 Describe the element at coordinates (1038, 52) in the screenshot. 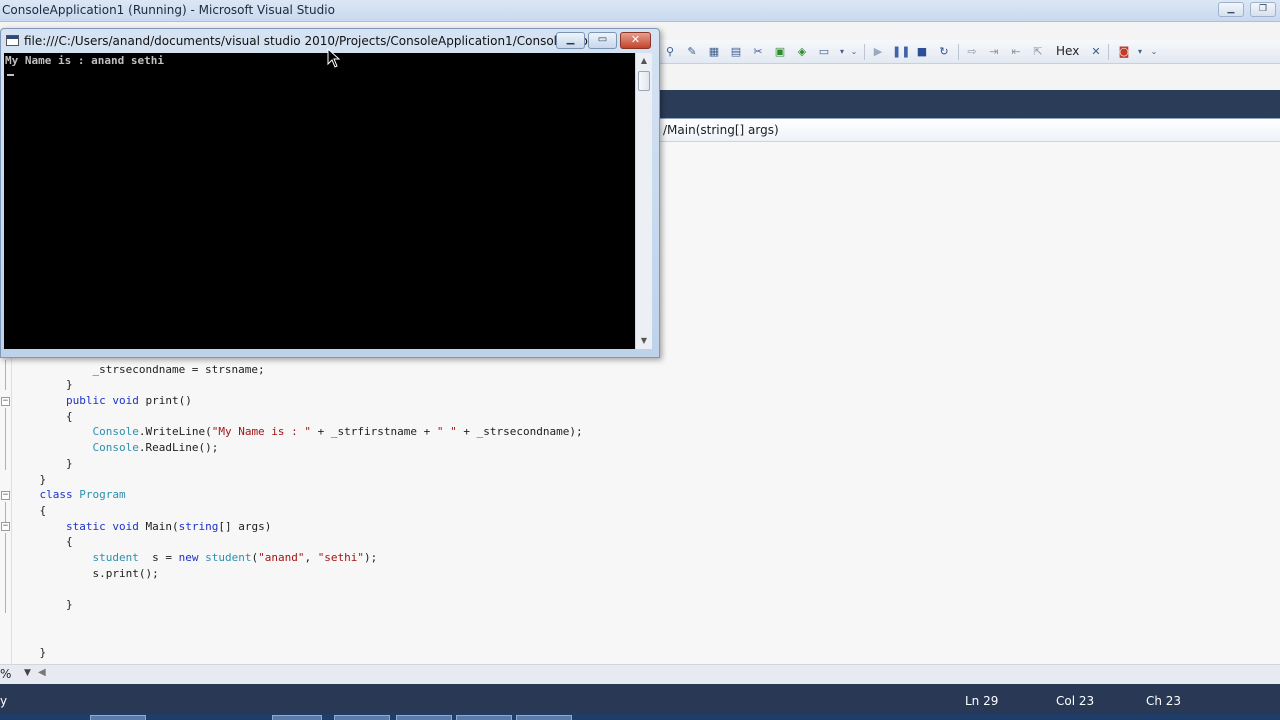

I see `step-out-icon: ⇱` at that location.